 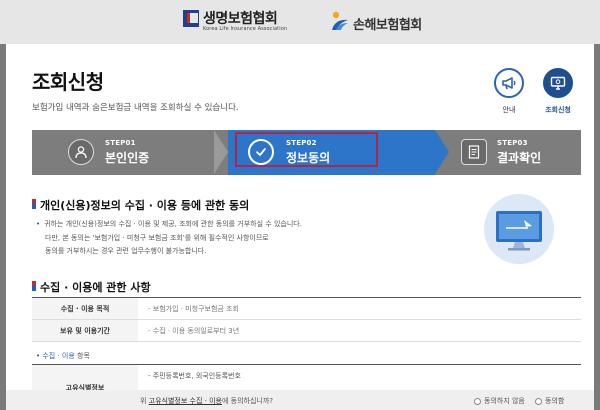 I want to click on guide-button-label: 안내, so click(x=509, y=110).